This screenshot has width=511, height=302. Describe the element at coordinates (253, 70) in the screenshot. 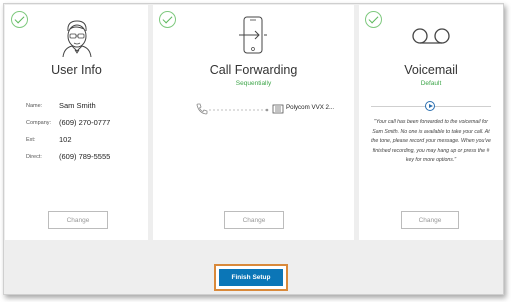

I see `card-title: Call Forwarding` at that location.